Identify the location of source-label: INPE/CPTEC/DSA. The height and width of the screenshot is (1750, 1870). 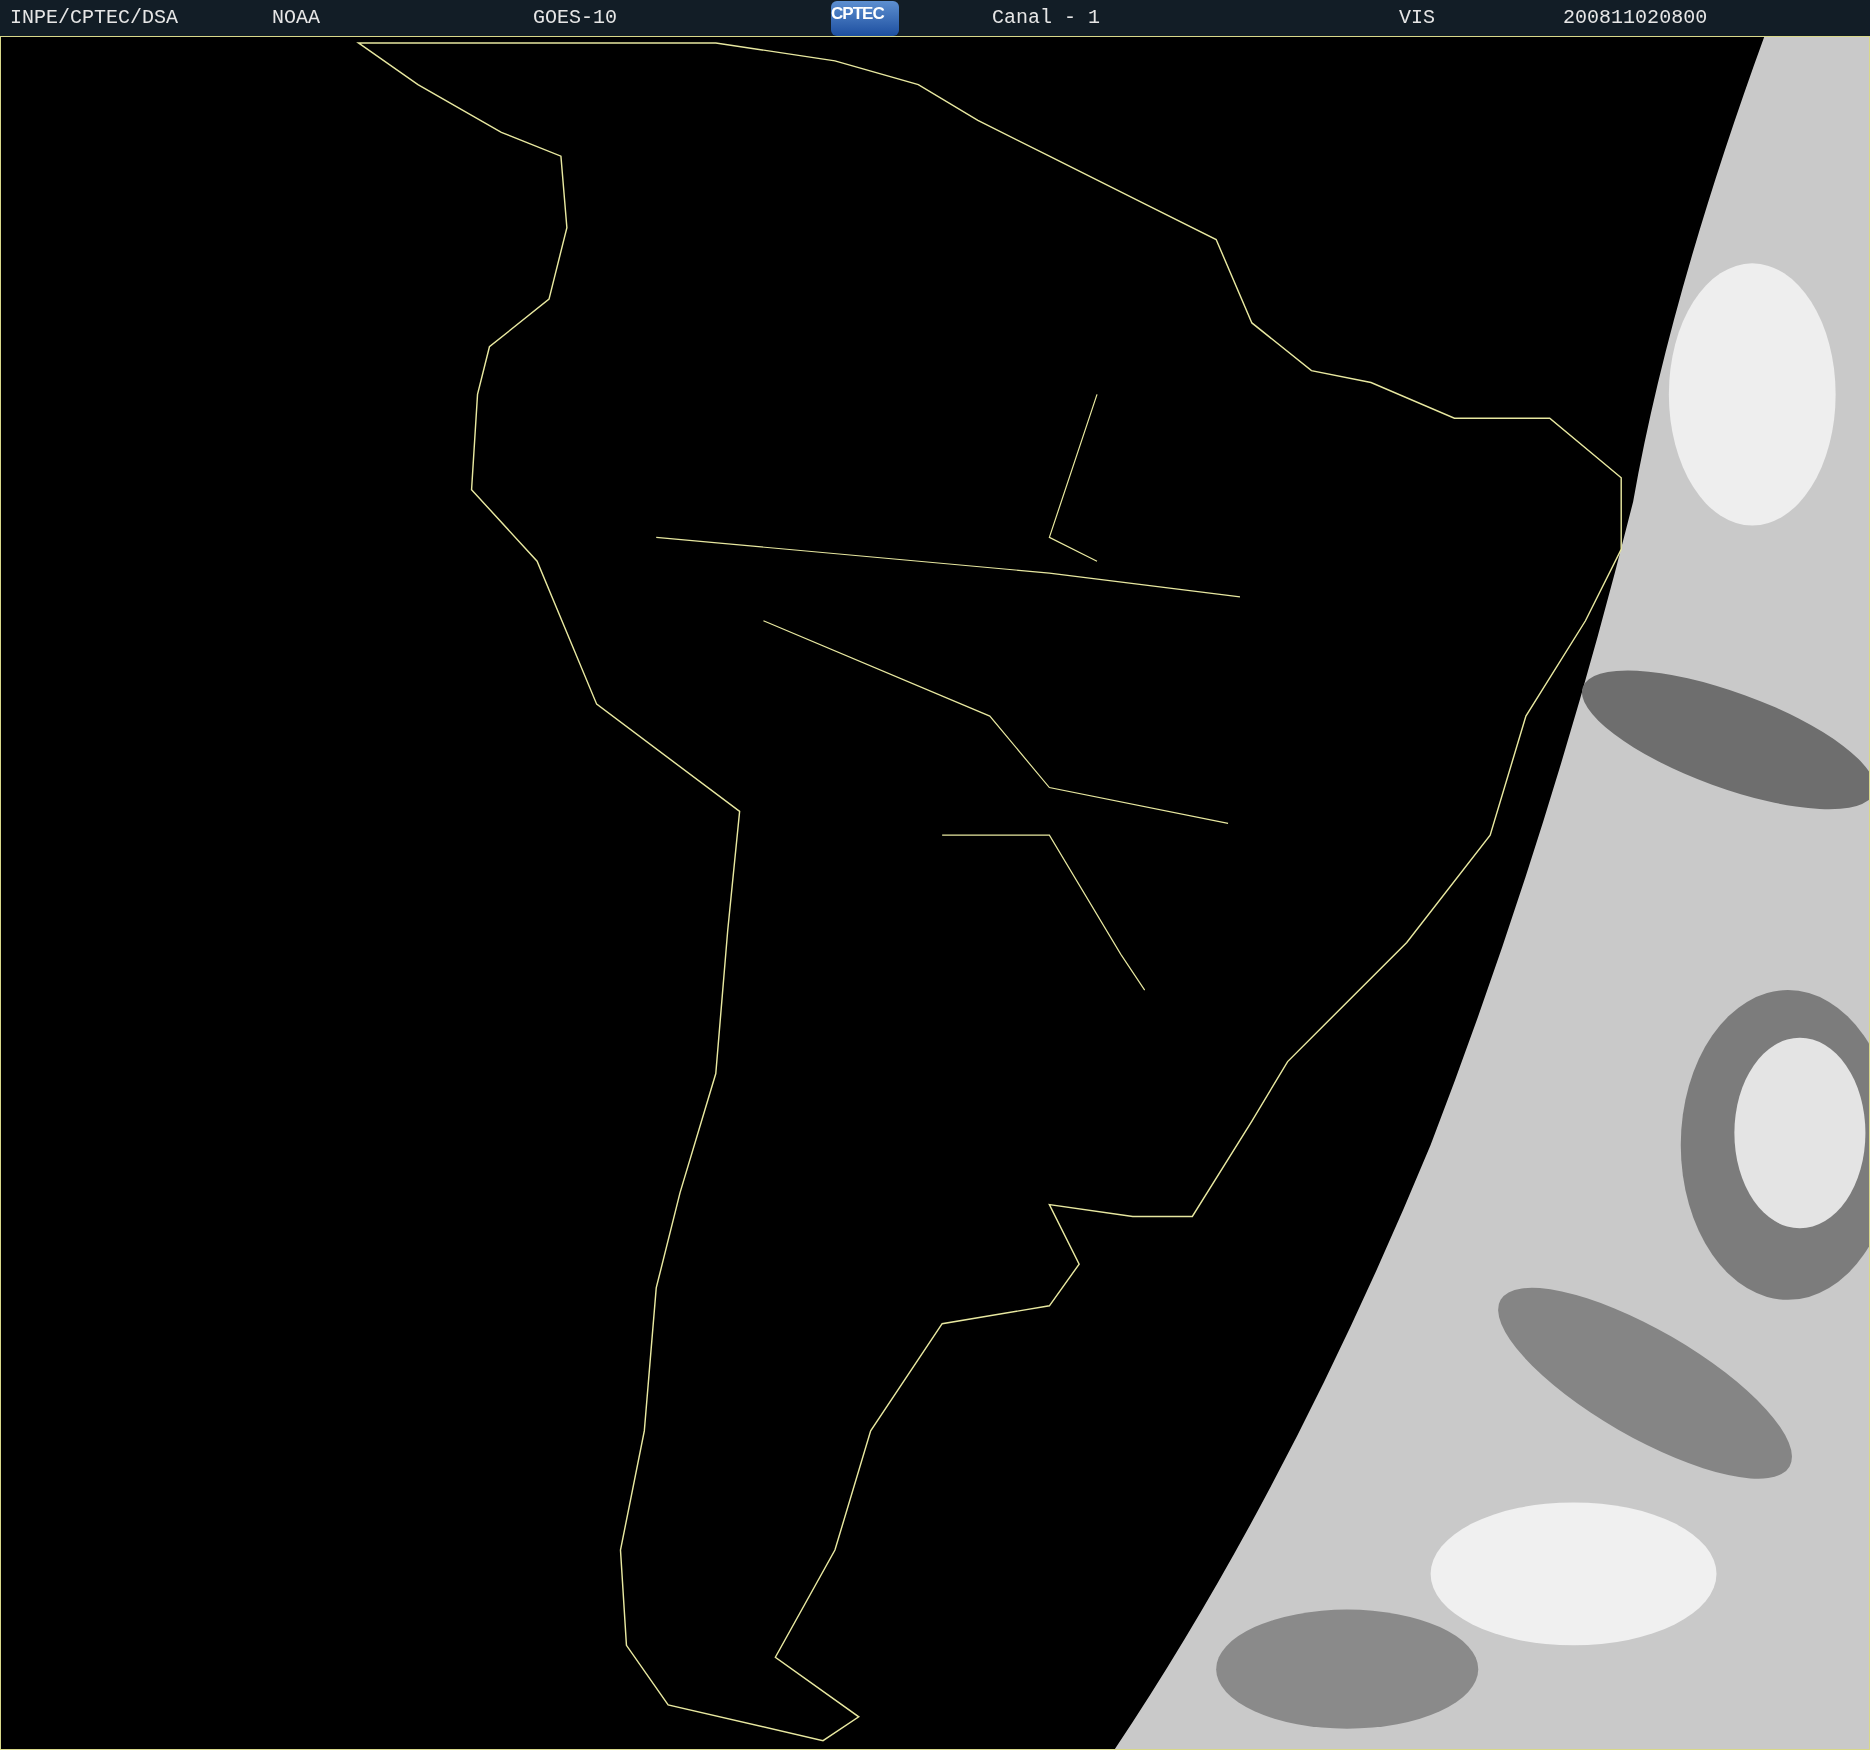
(94, 18).